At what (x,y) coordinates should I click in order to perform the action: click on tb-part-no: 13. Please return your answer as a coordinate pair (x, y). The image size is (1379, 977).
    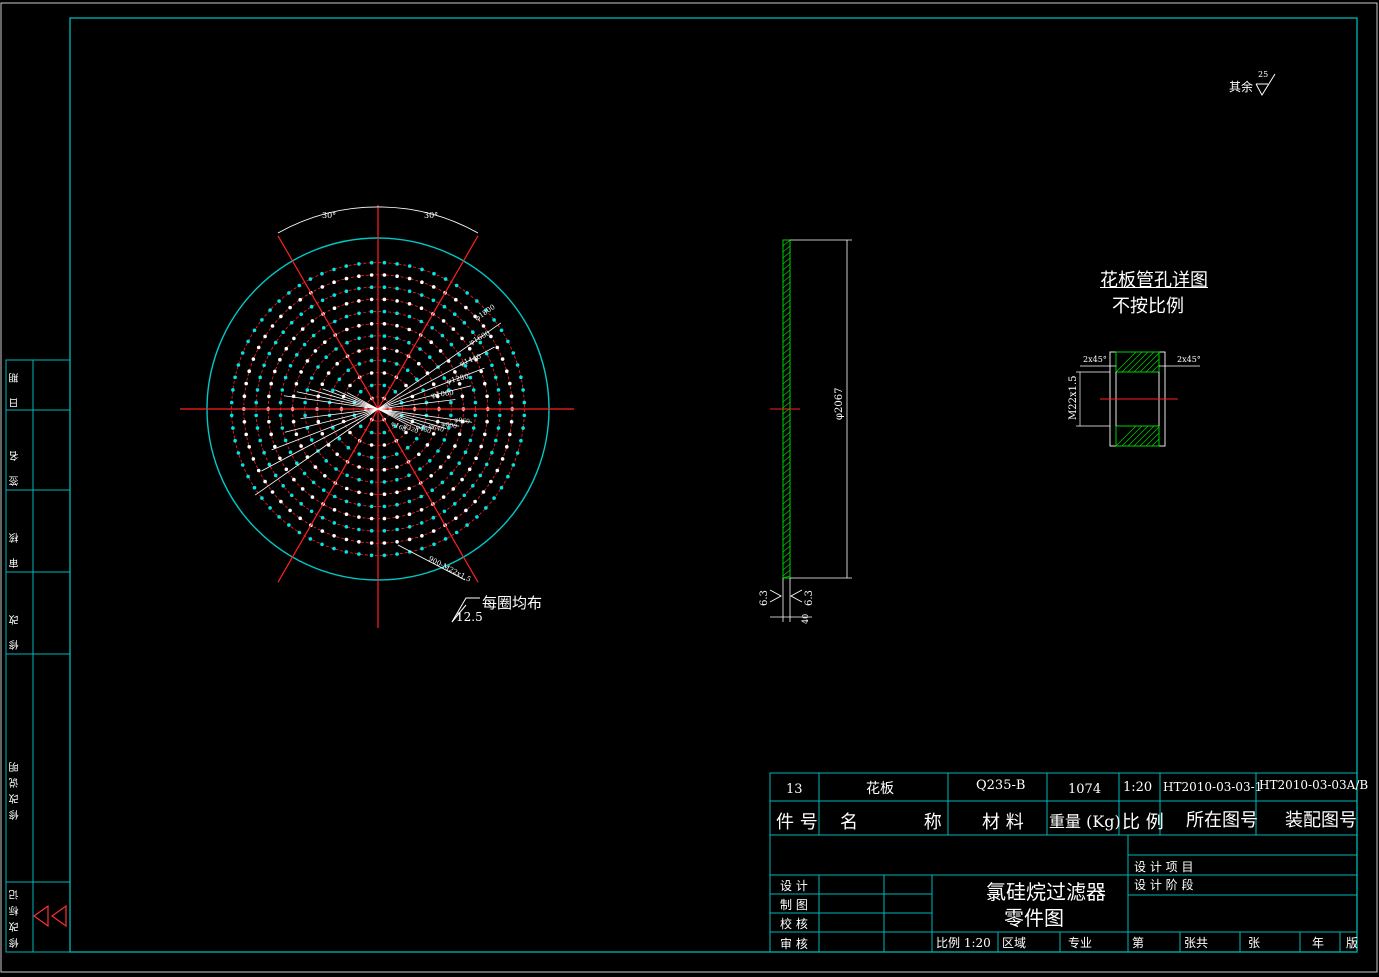
    Looking at the image, I should click on (794, 789).